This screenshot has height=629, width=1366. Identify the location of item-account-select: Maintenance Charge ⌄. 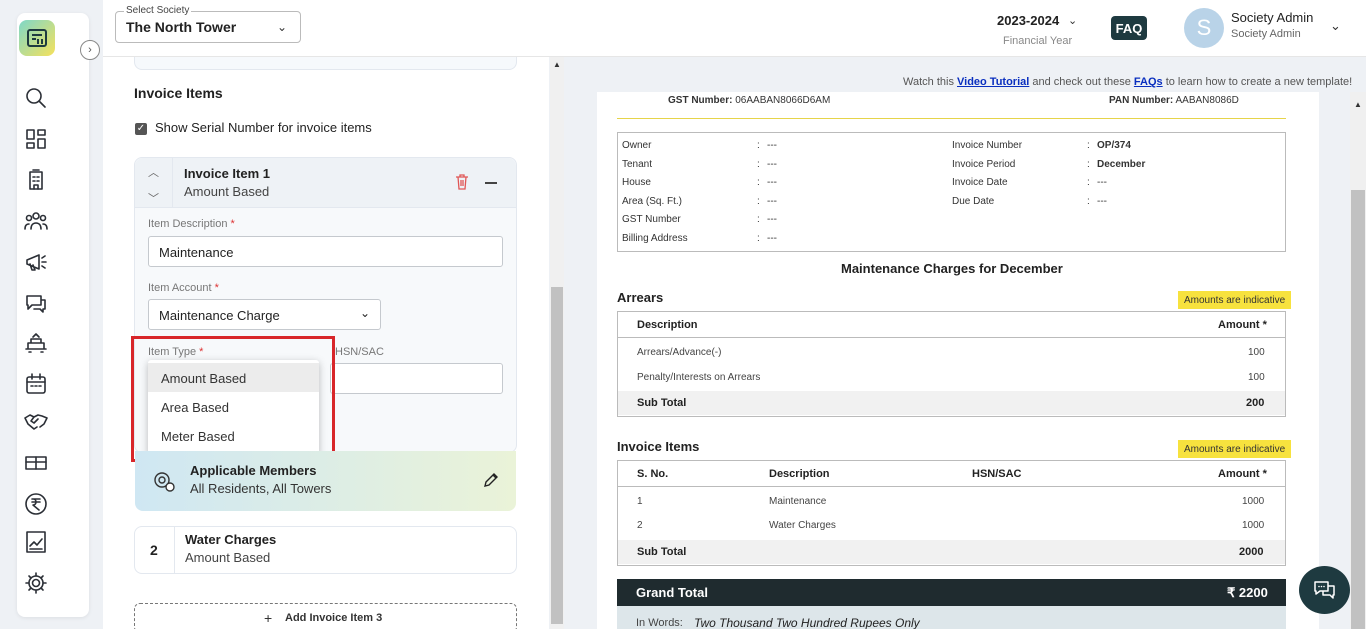
(264, 314).